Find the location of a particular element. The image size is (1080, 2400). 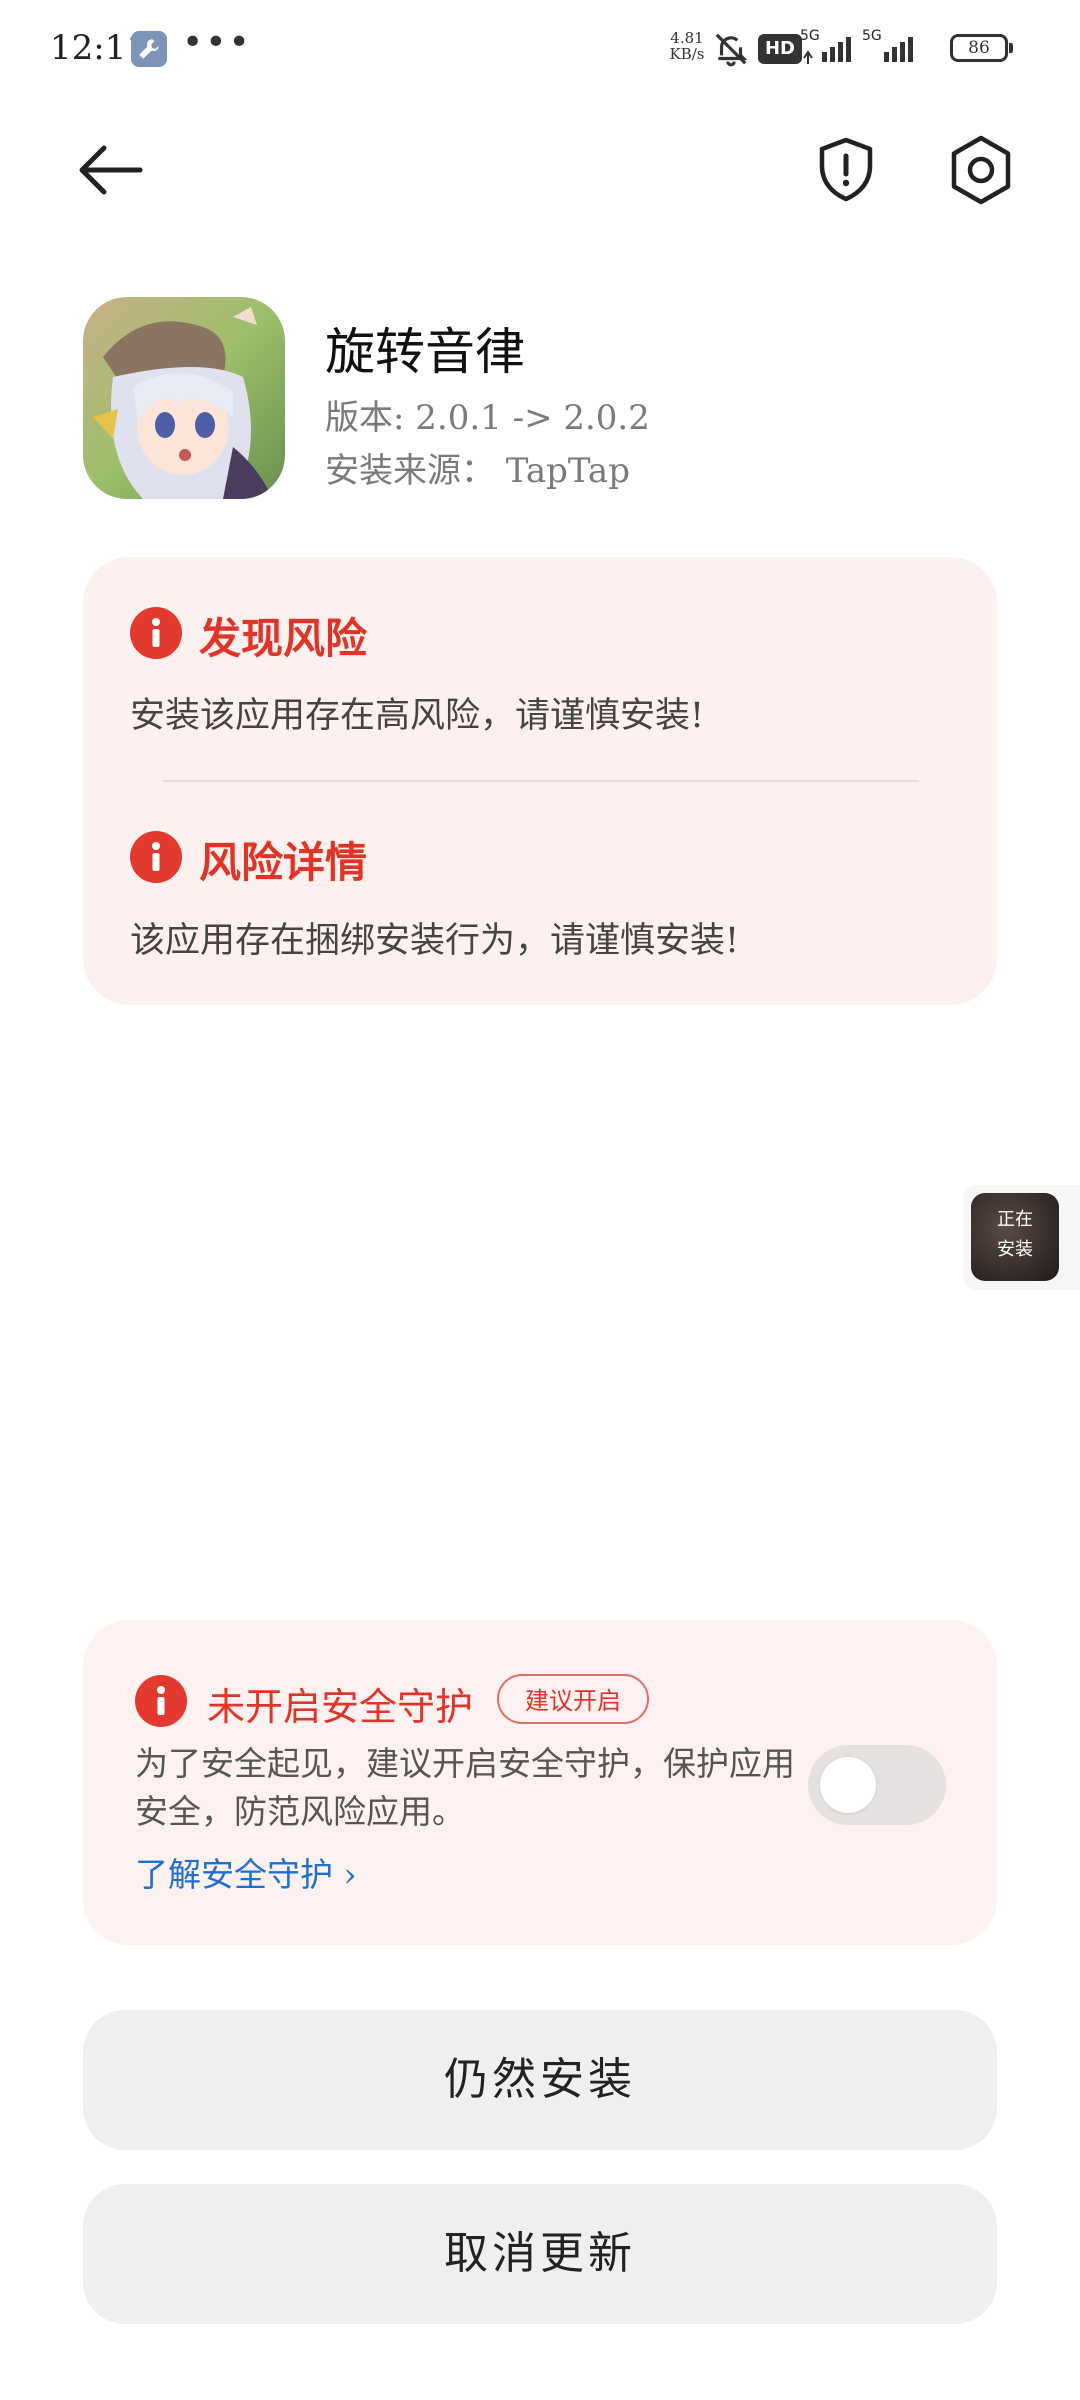

settings-button is located at coordinates (981, 170).